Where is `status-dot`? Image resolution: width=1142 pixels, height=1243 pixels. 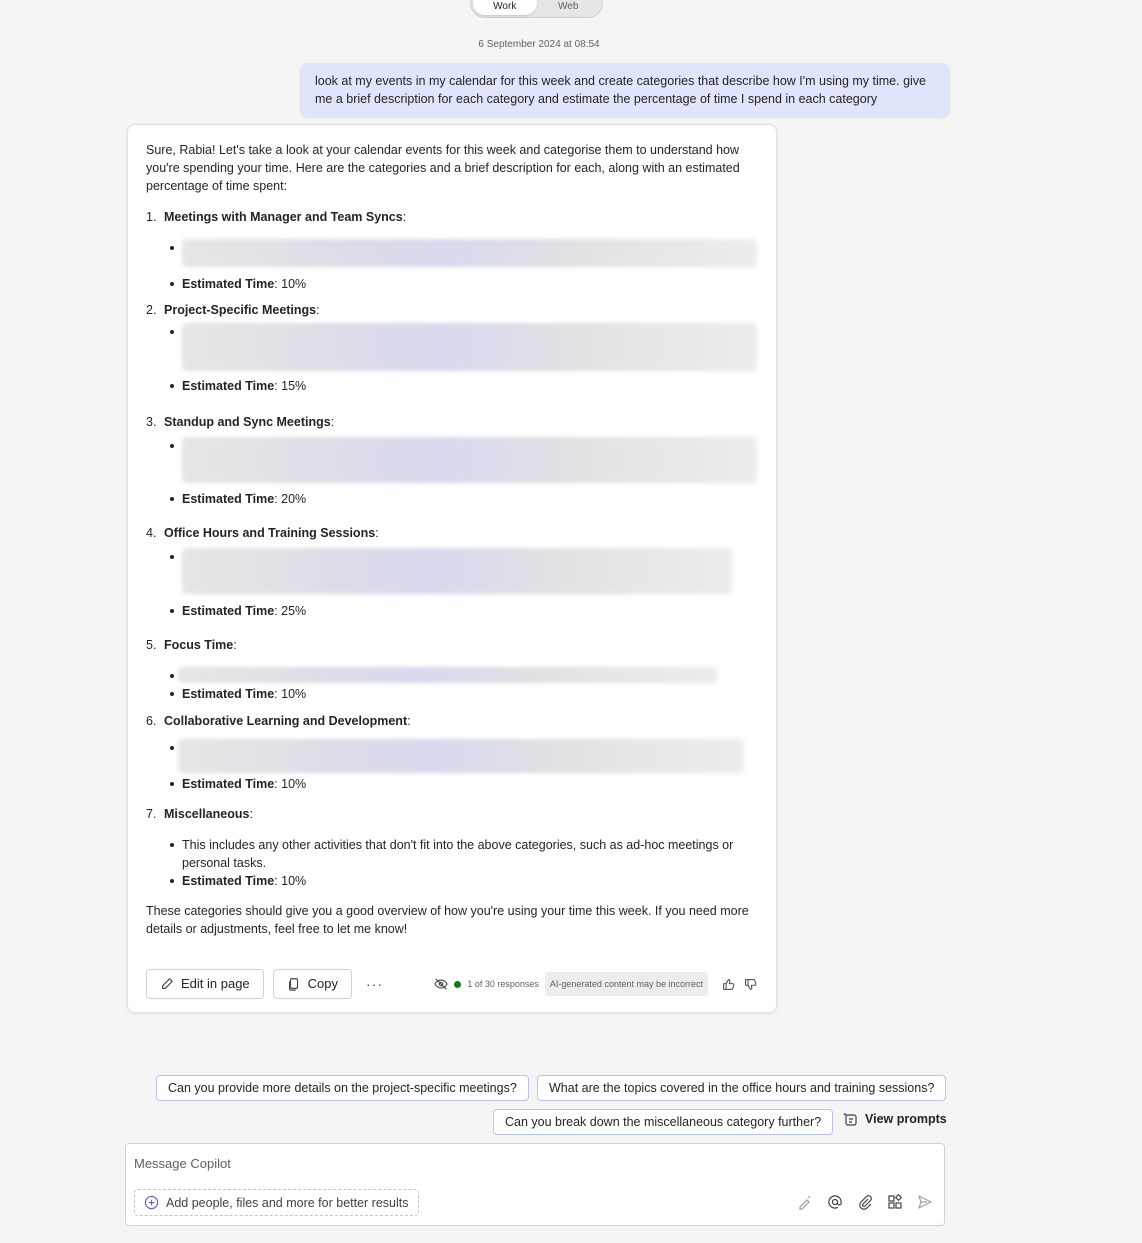
status-dot is located at coordinates (458, 984).